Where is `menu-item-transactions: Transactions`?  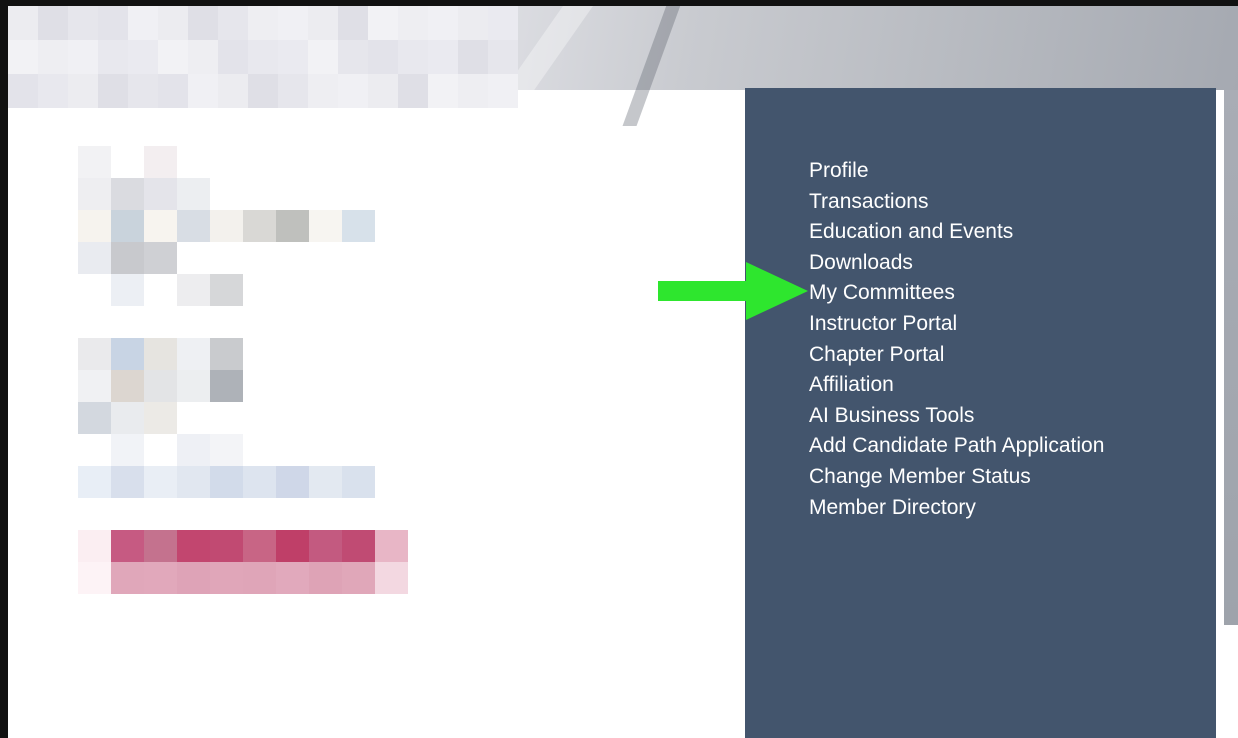 menu-item-transactions: Transactions is located at coordinates (956, 202).